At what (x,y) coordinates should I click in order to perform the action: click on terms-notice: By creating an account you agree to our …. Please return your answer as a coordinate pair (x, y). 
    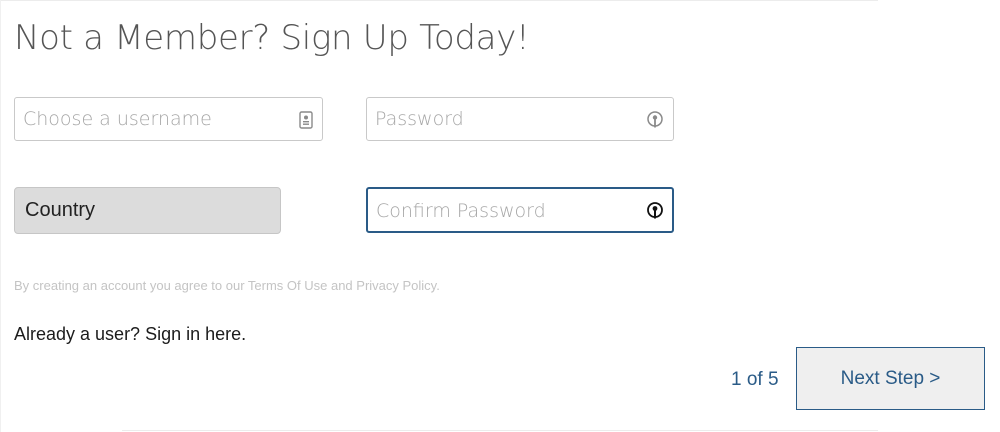
    Looking at the image, I should click on (227, 285).